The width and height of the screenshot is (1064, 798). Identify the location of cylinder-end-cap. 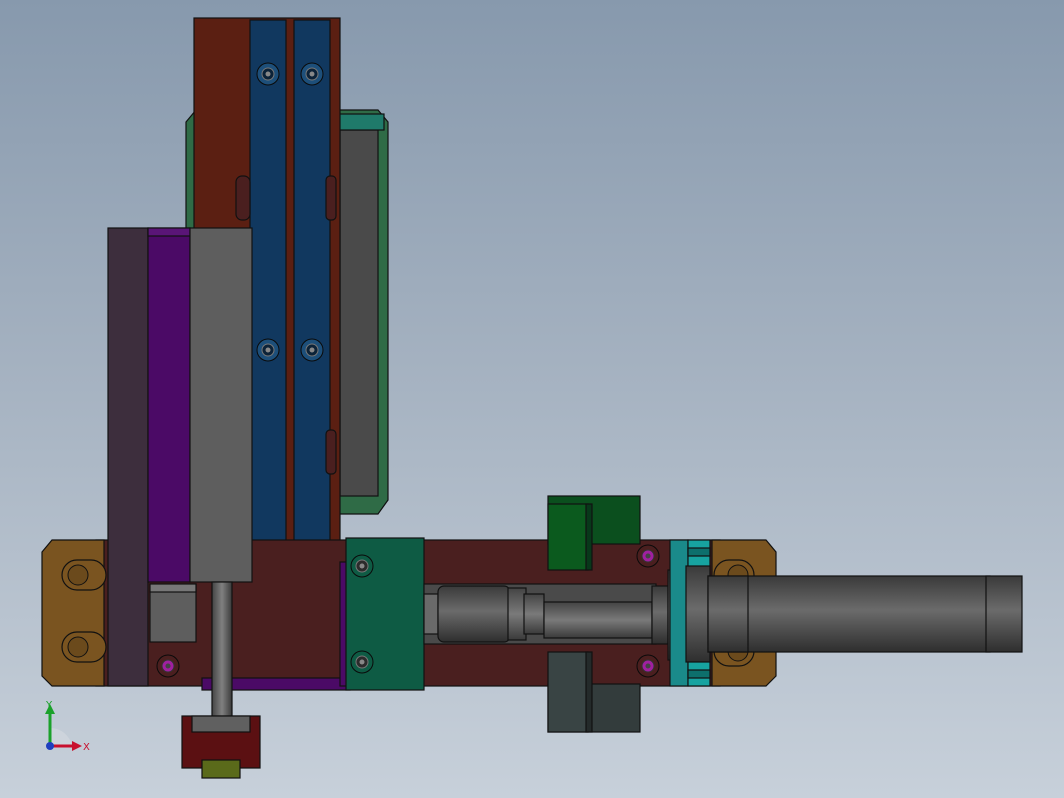
(1004, 614).